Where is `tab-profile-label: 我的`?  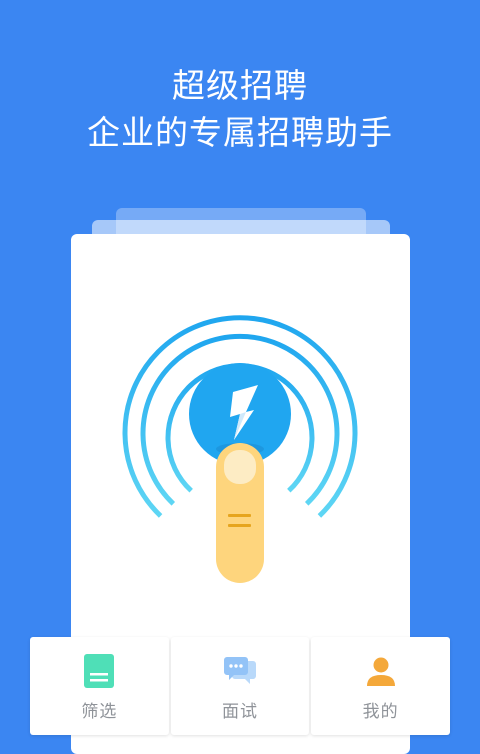 tab-profile-label: 我的 is located at coordinates (380, 712).